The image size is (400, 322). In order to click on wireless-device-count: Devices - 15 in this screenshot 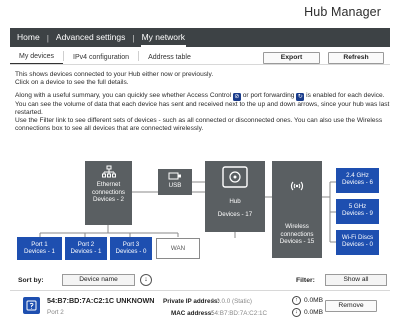, I will do `click(297, 242)`.